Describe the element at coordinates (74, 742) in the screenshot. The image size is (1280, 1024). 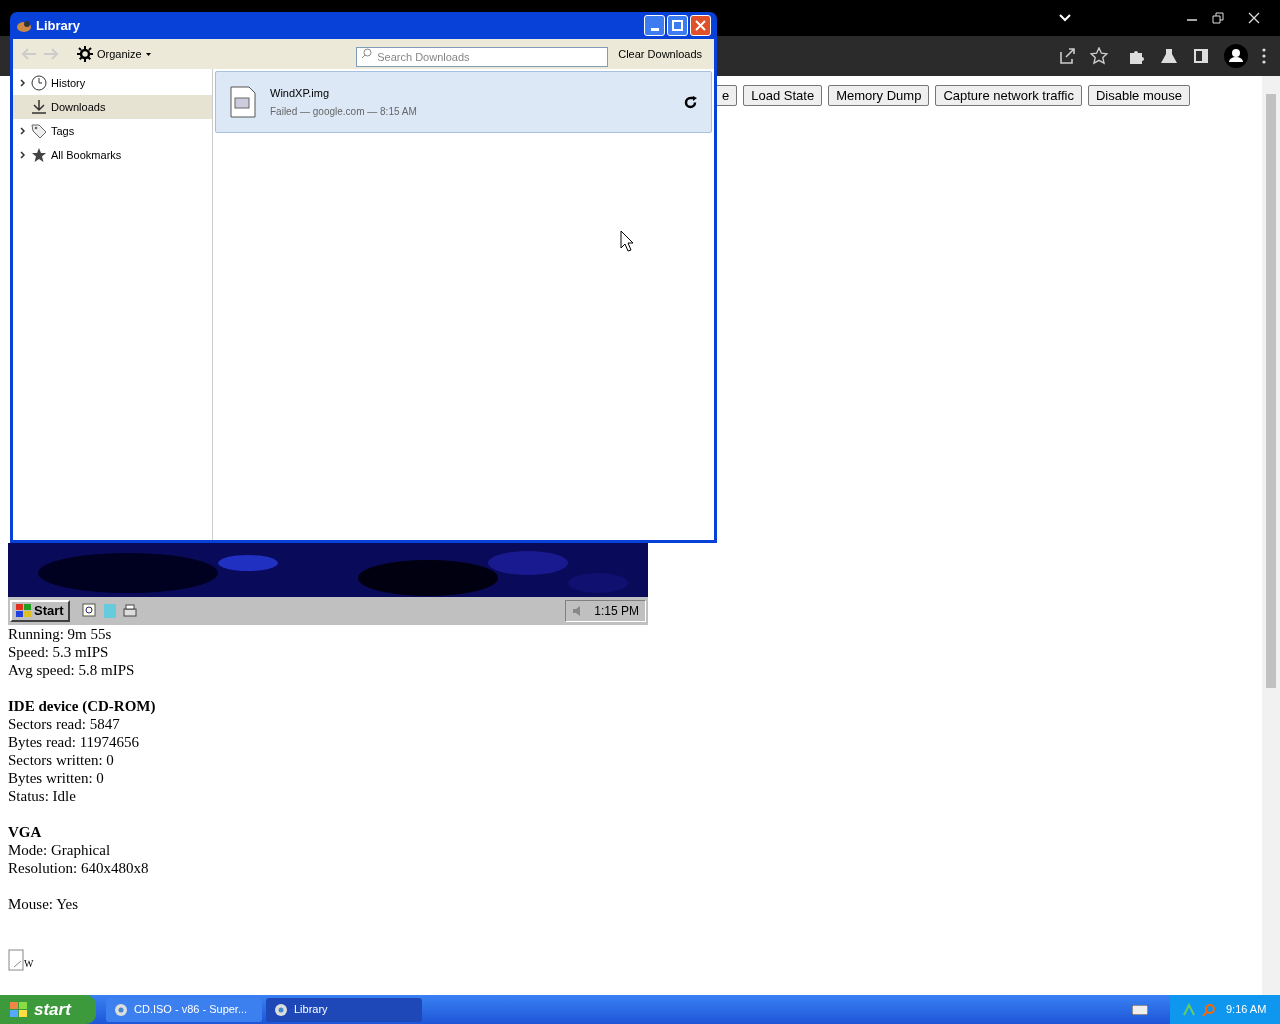
I see `stat-line: Bytes read: 11974656` at that location.